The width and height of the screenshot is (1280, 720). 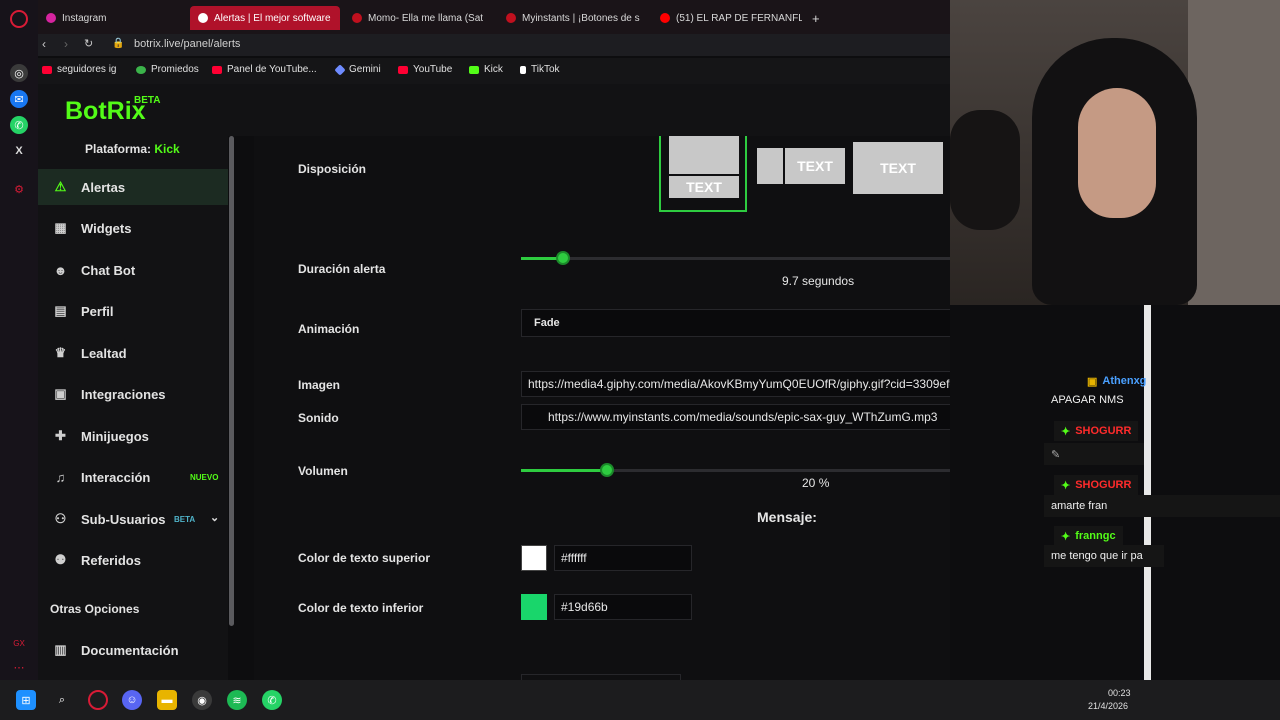 What do you see at coordinates (564, 470) in the screenshot?
I see `volume-slider-fill` at bounding box center [564, 470].